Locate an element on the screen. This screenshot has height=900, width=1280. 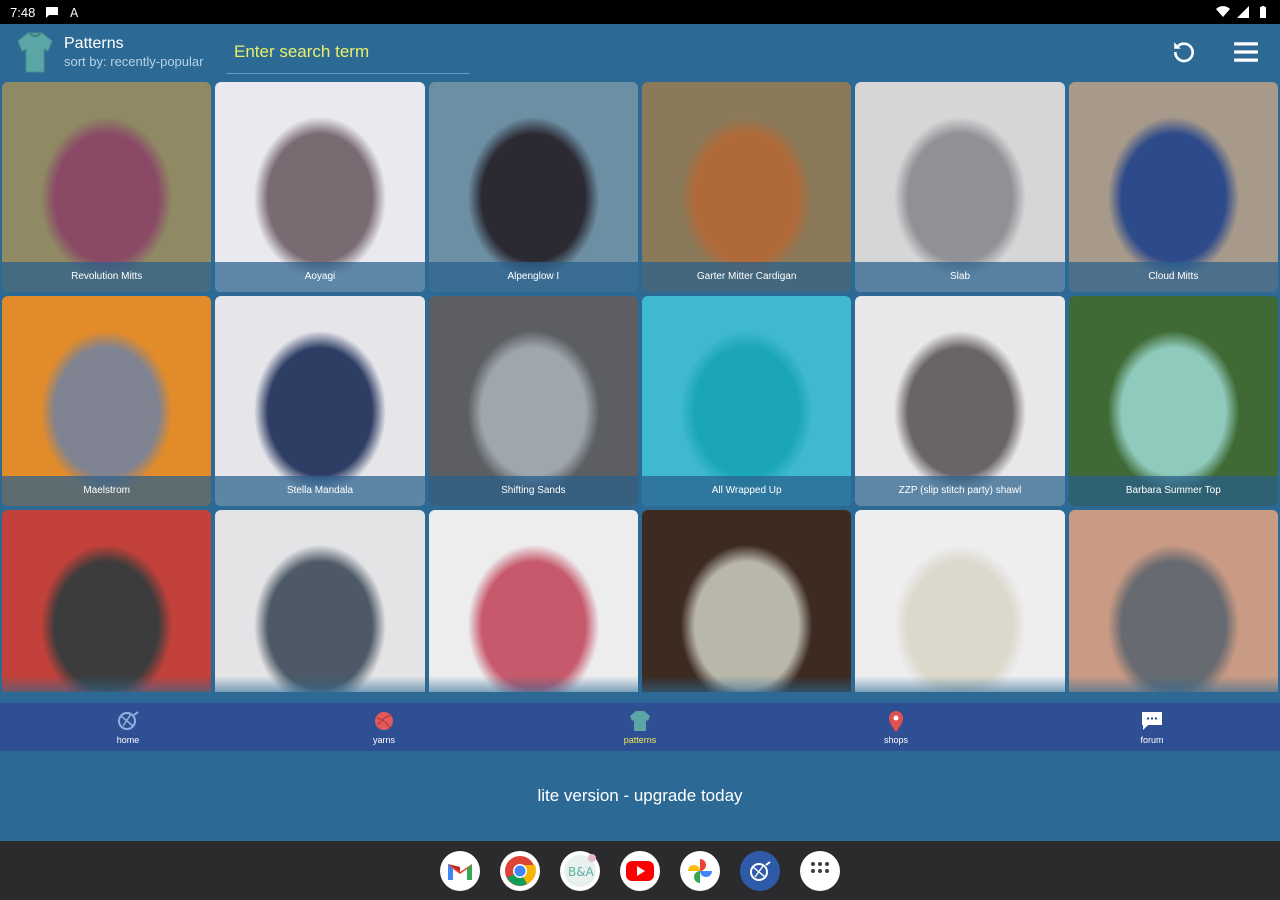
nav-label: forum is located at coordinates (1152, 740).